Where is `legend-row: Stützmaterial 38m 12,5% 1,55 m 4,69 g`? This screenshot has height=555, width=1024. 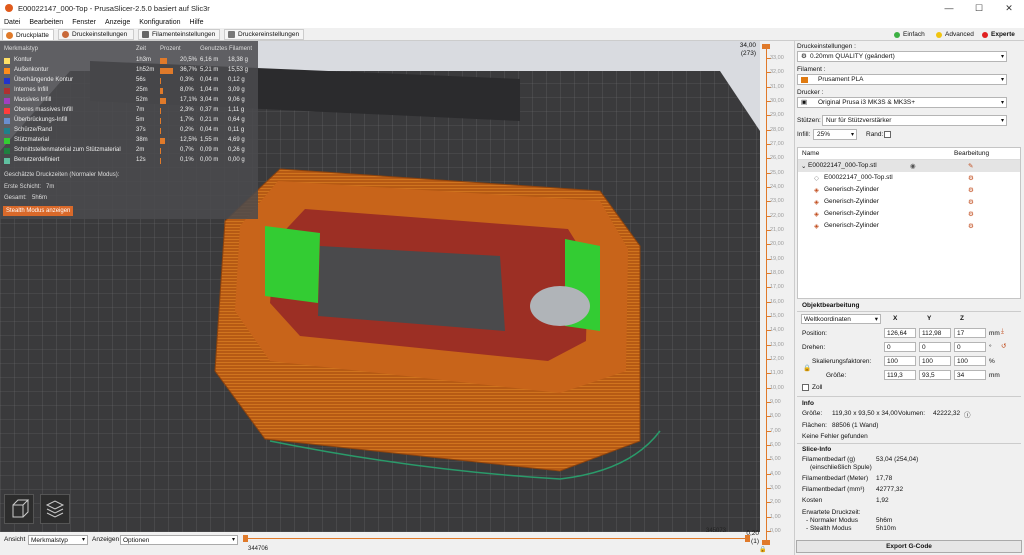
legend-row: Stützmaterial 38m 12,5% 1,55 m 4,69 g is located at coordinates (129, 141).